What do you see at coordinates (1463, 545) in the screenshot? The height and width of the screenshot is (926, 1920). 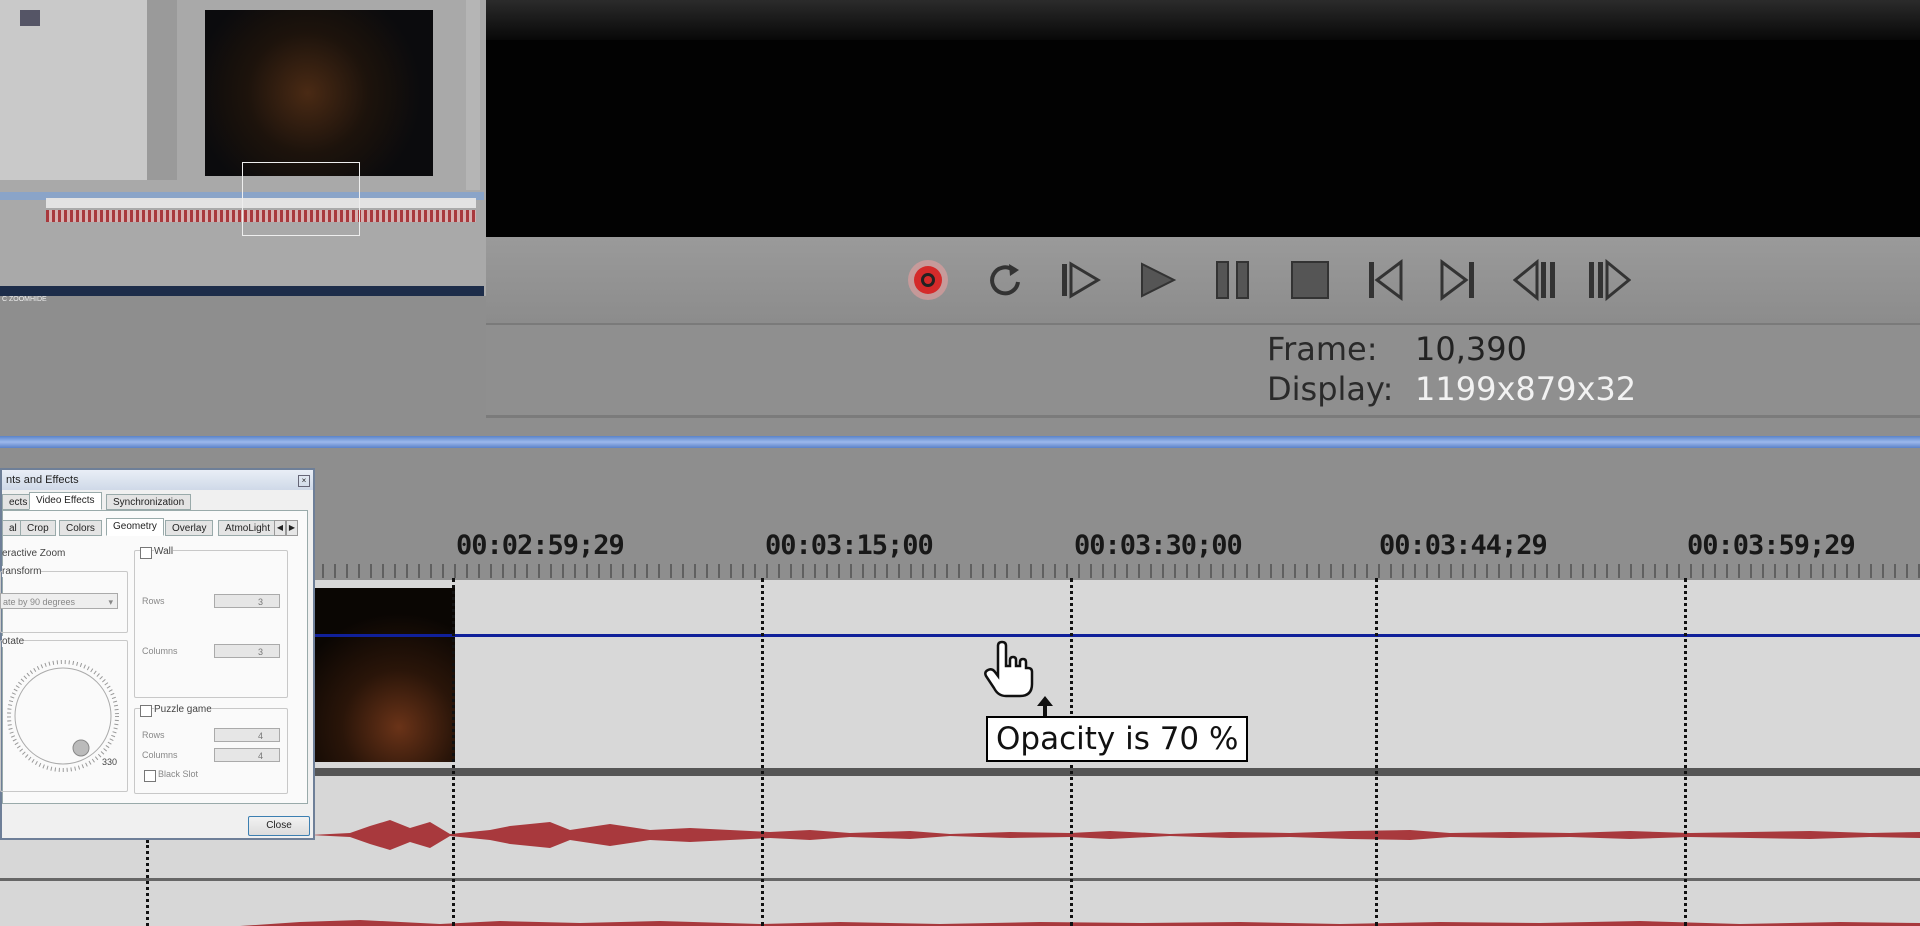 I see `timecode-4: 00:03:44;29` at bounding box center [1463, 545].